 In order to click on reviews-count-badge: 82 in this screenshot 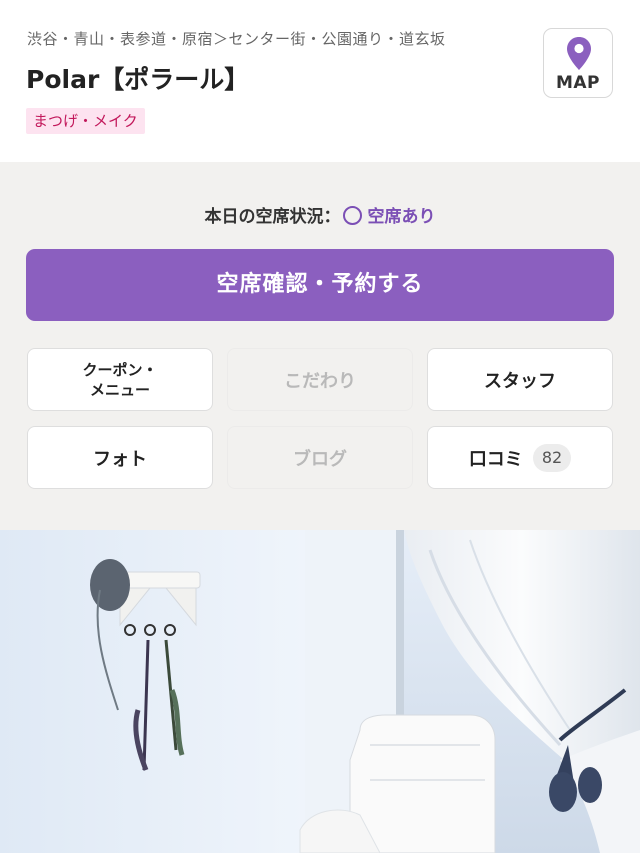, I will do `click(552, 457)`.